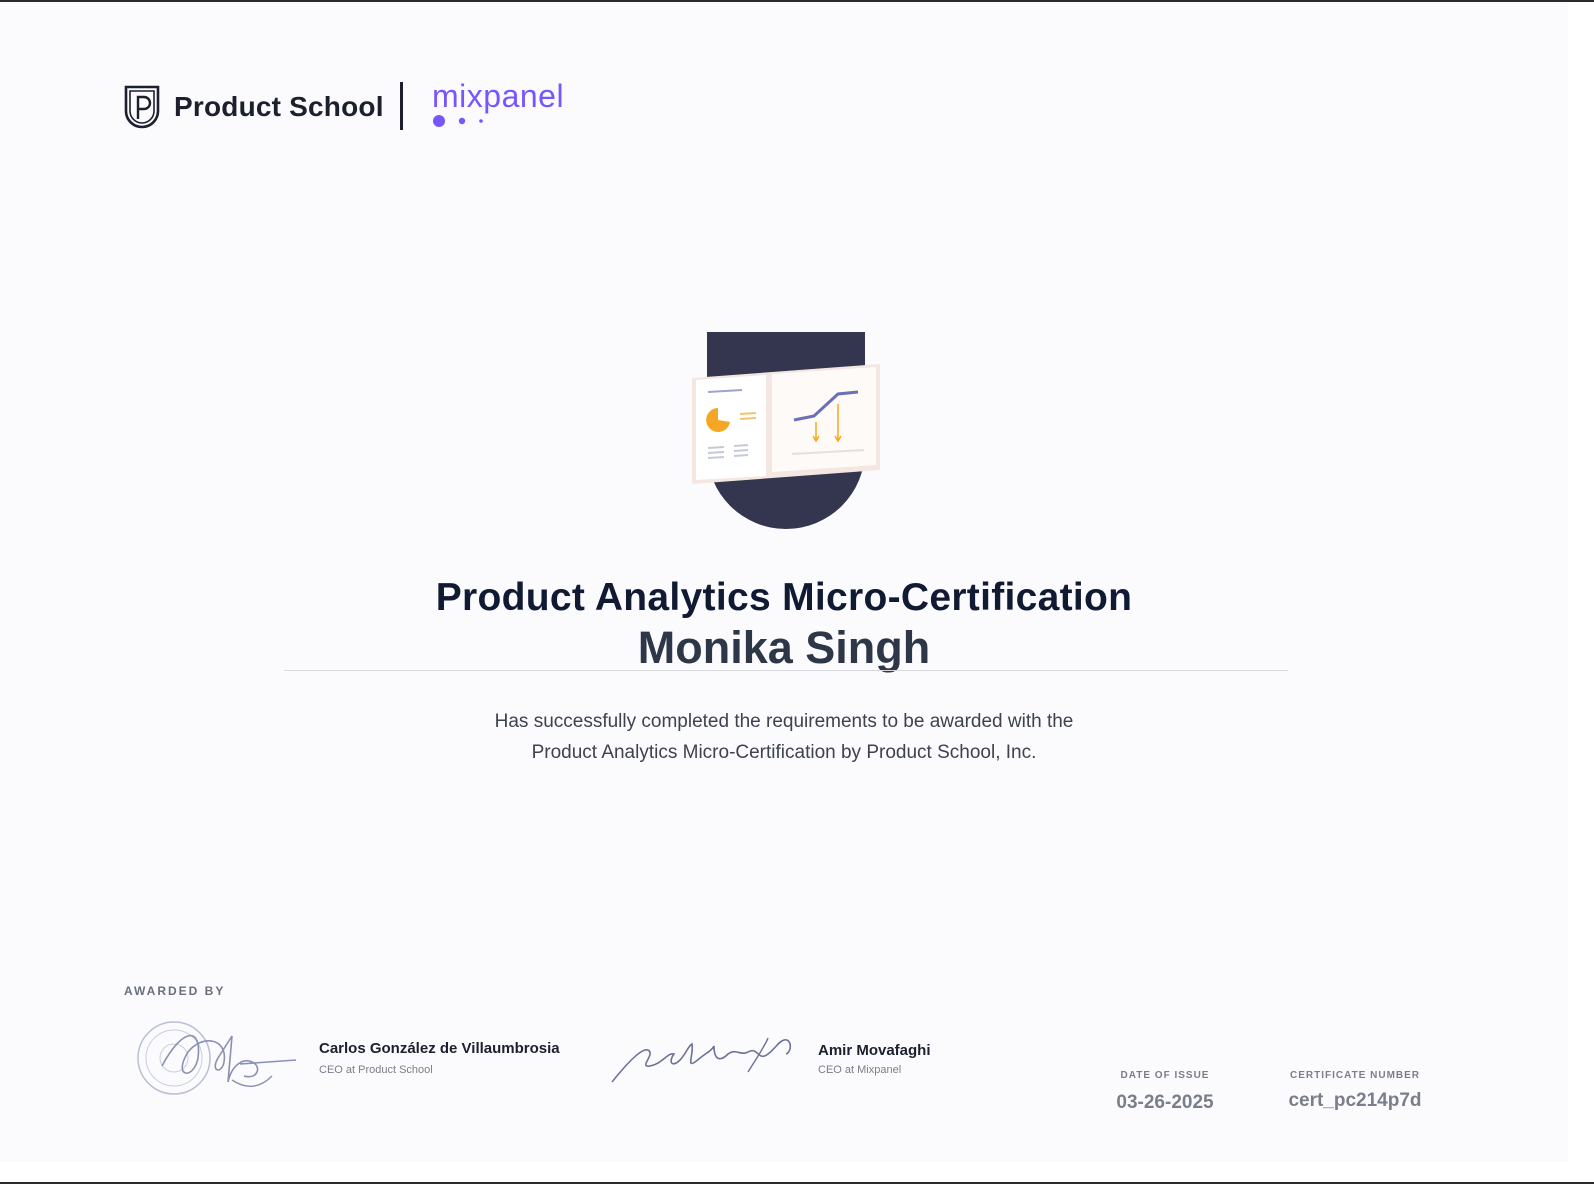  Describe the element at coordinates (279, 106) in the screenshot. I see `product-school-wordmark: Product School` at that location.